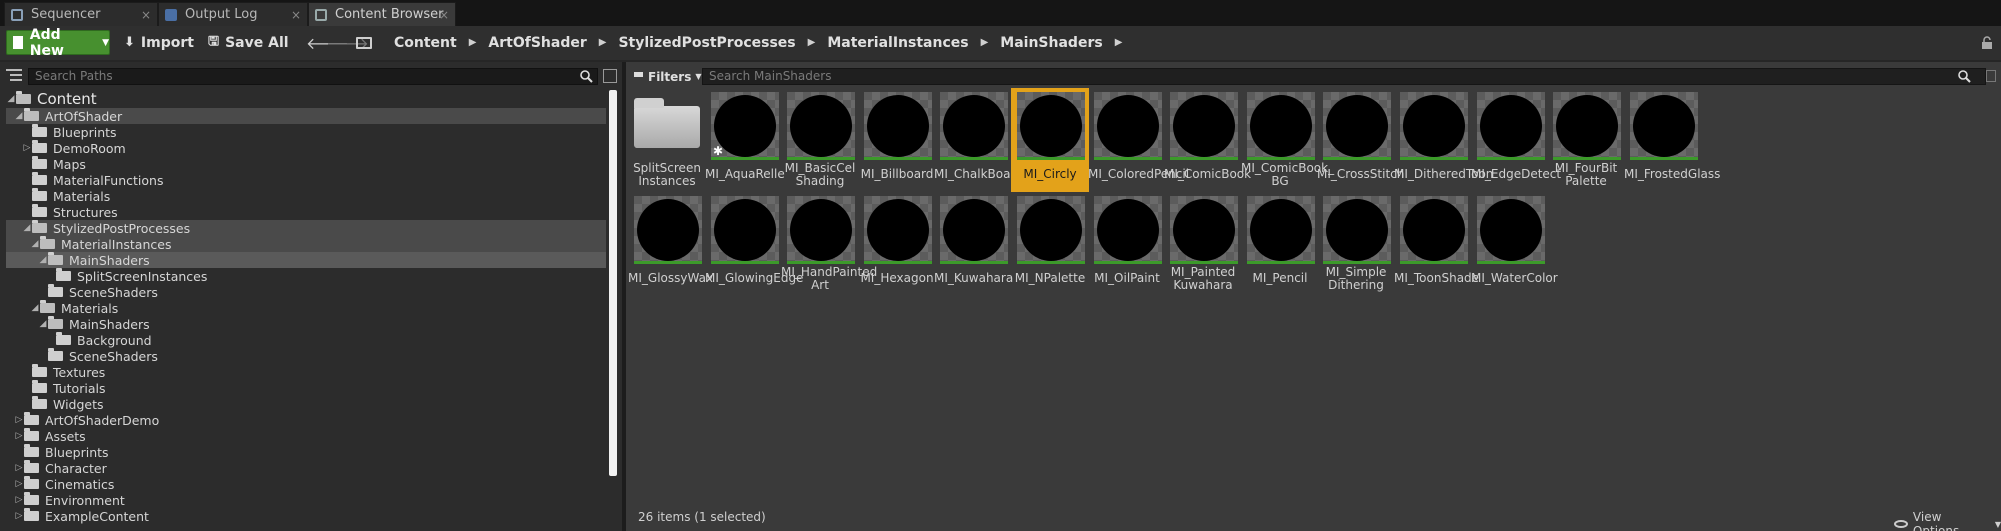  I want to click on tree-item: ▷ ArtOfShaderDemo, so click(306, 420).